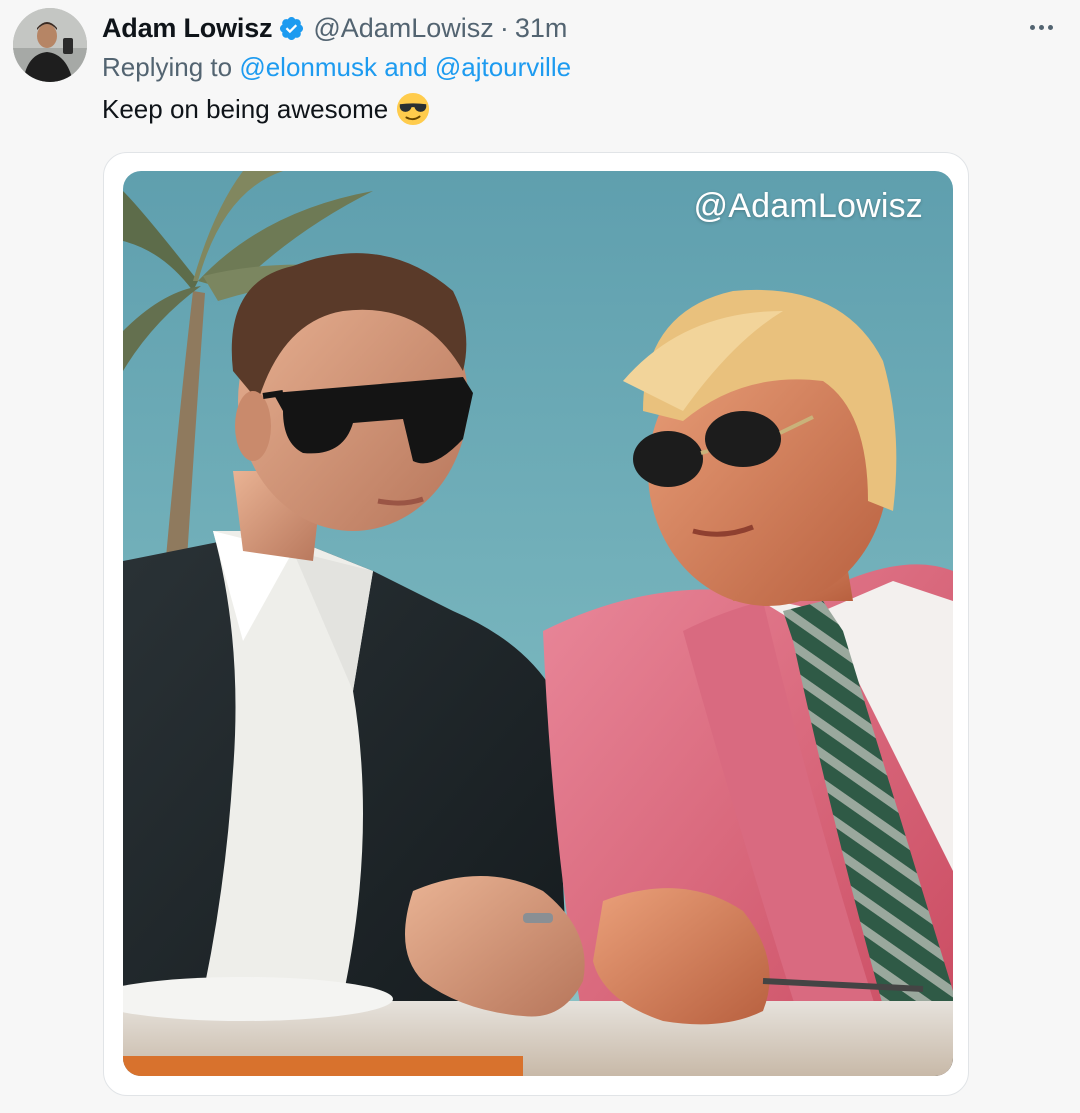 The width and height of the screenshot is (1080, 1113). What do you see at coordinates (291, 28) in the screenshot?
I see `verified-badge-icon` at bounding box center [291, 28].